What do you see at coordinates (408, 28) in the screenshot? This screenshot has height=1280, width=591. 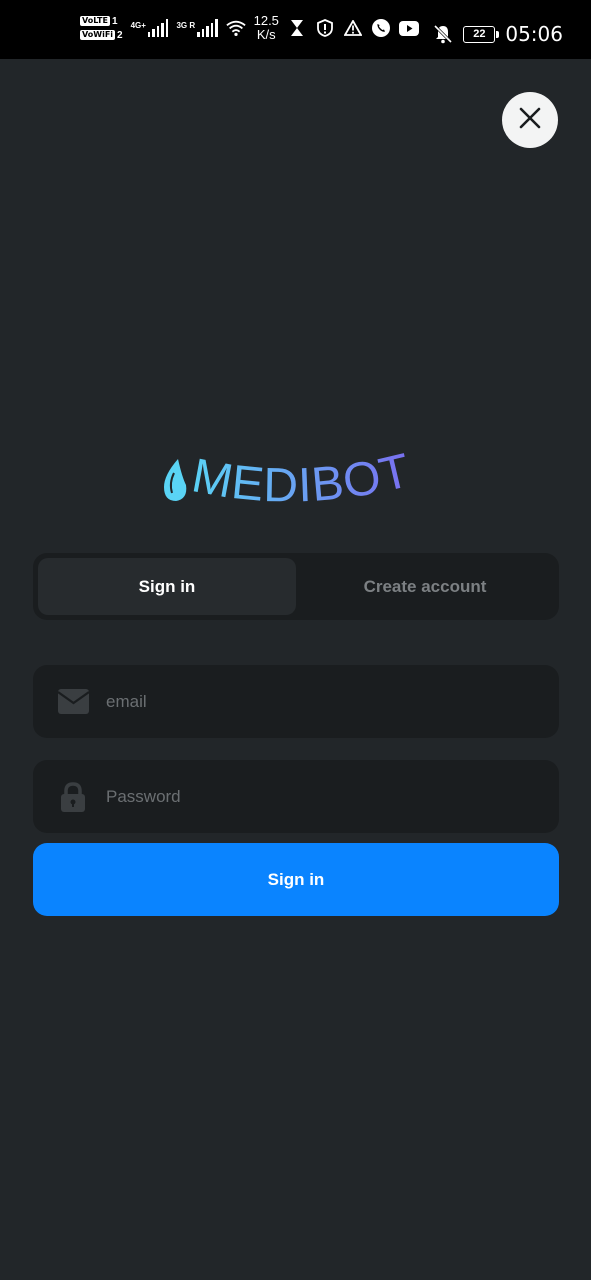 I see `youtube-icon` at bounding box center [408, 28].